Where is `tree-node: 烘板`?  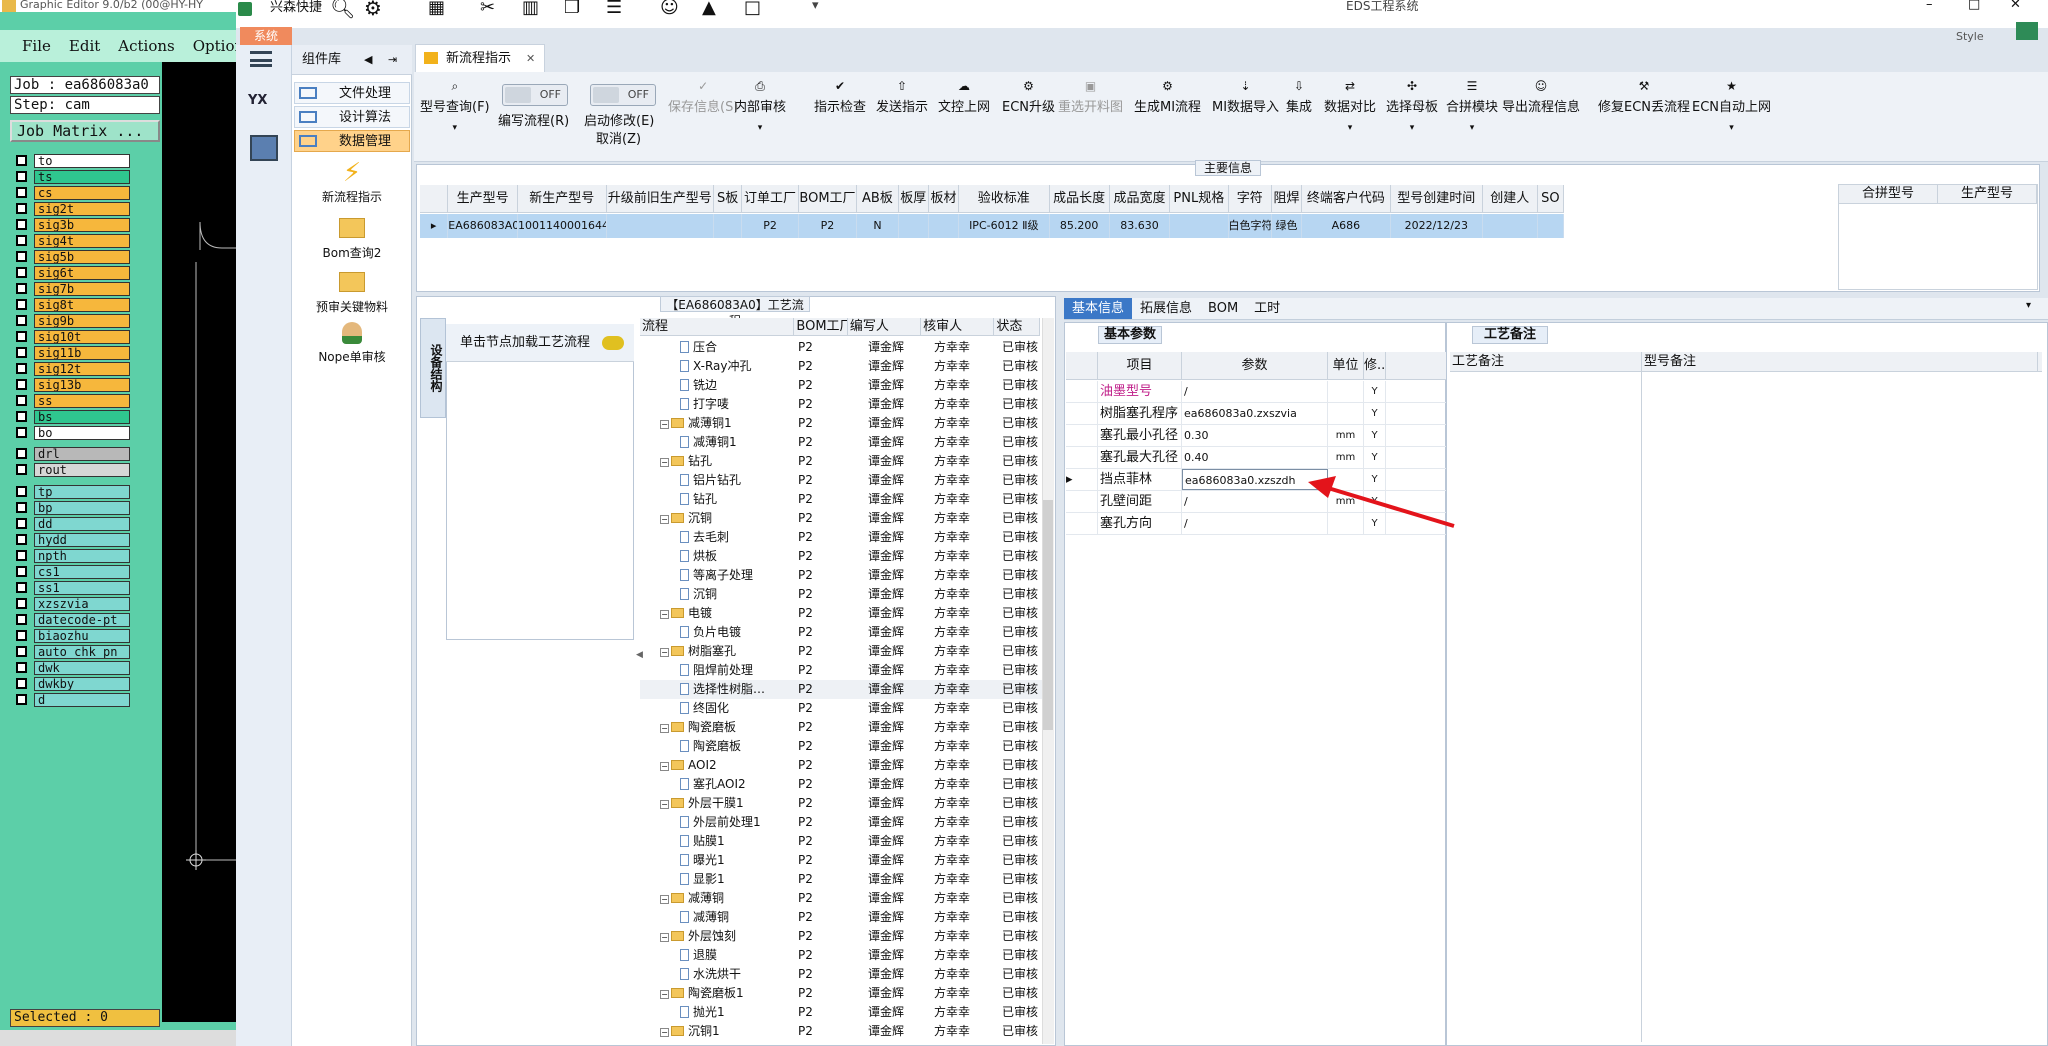 tree-node: 烘板 is located at coordinates (718, 556).